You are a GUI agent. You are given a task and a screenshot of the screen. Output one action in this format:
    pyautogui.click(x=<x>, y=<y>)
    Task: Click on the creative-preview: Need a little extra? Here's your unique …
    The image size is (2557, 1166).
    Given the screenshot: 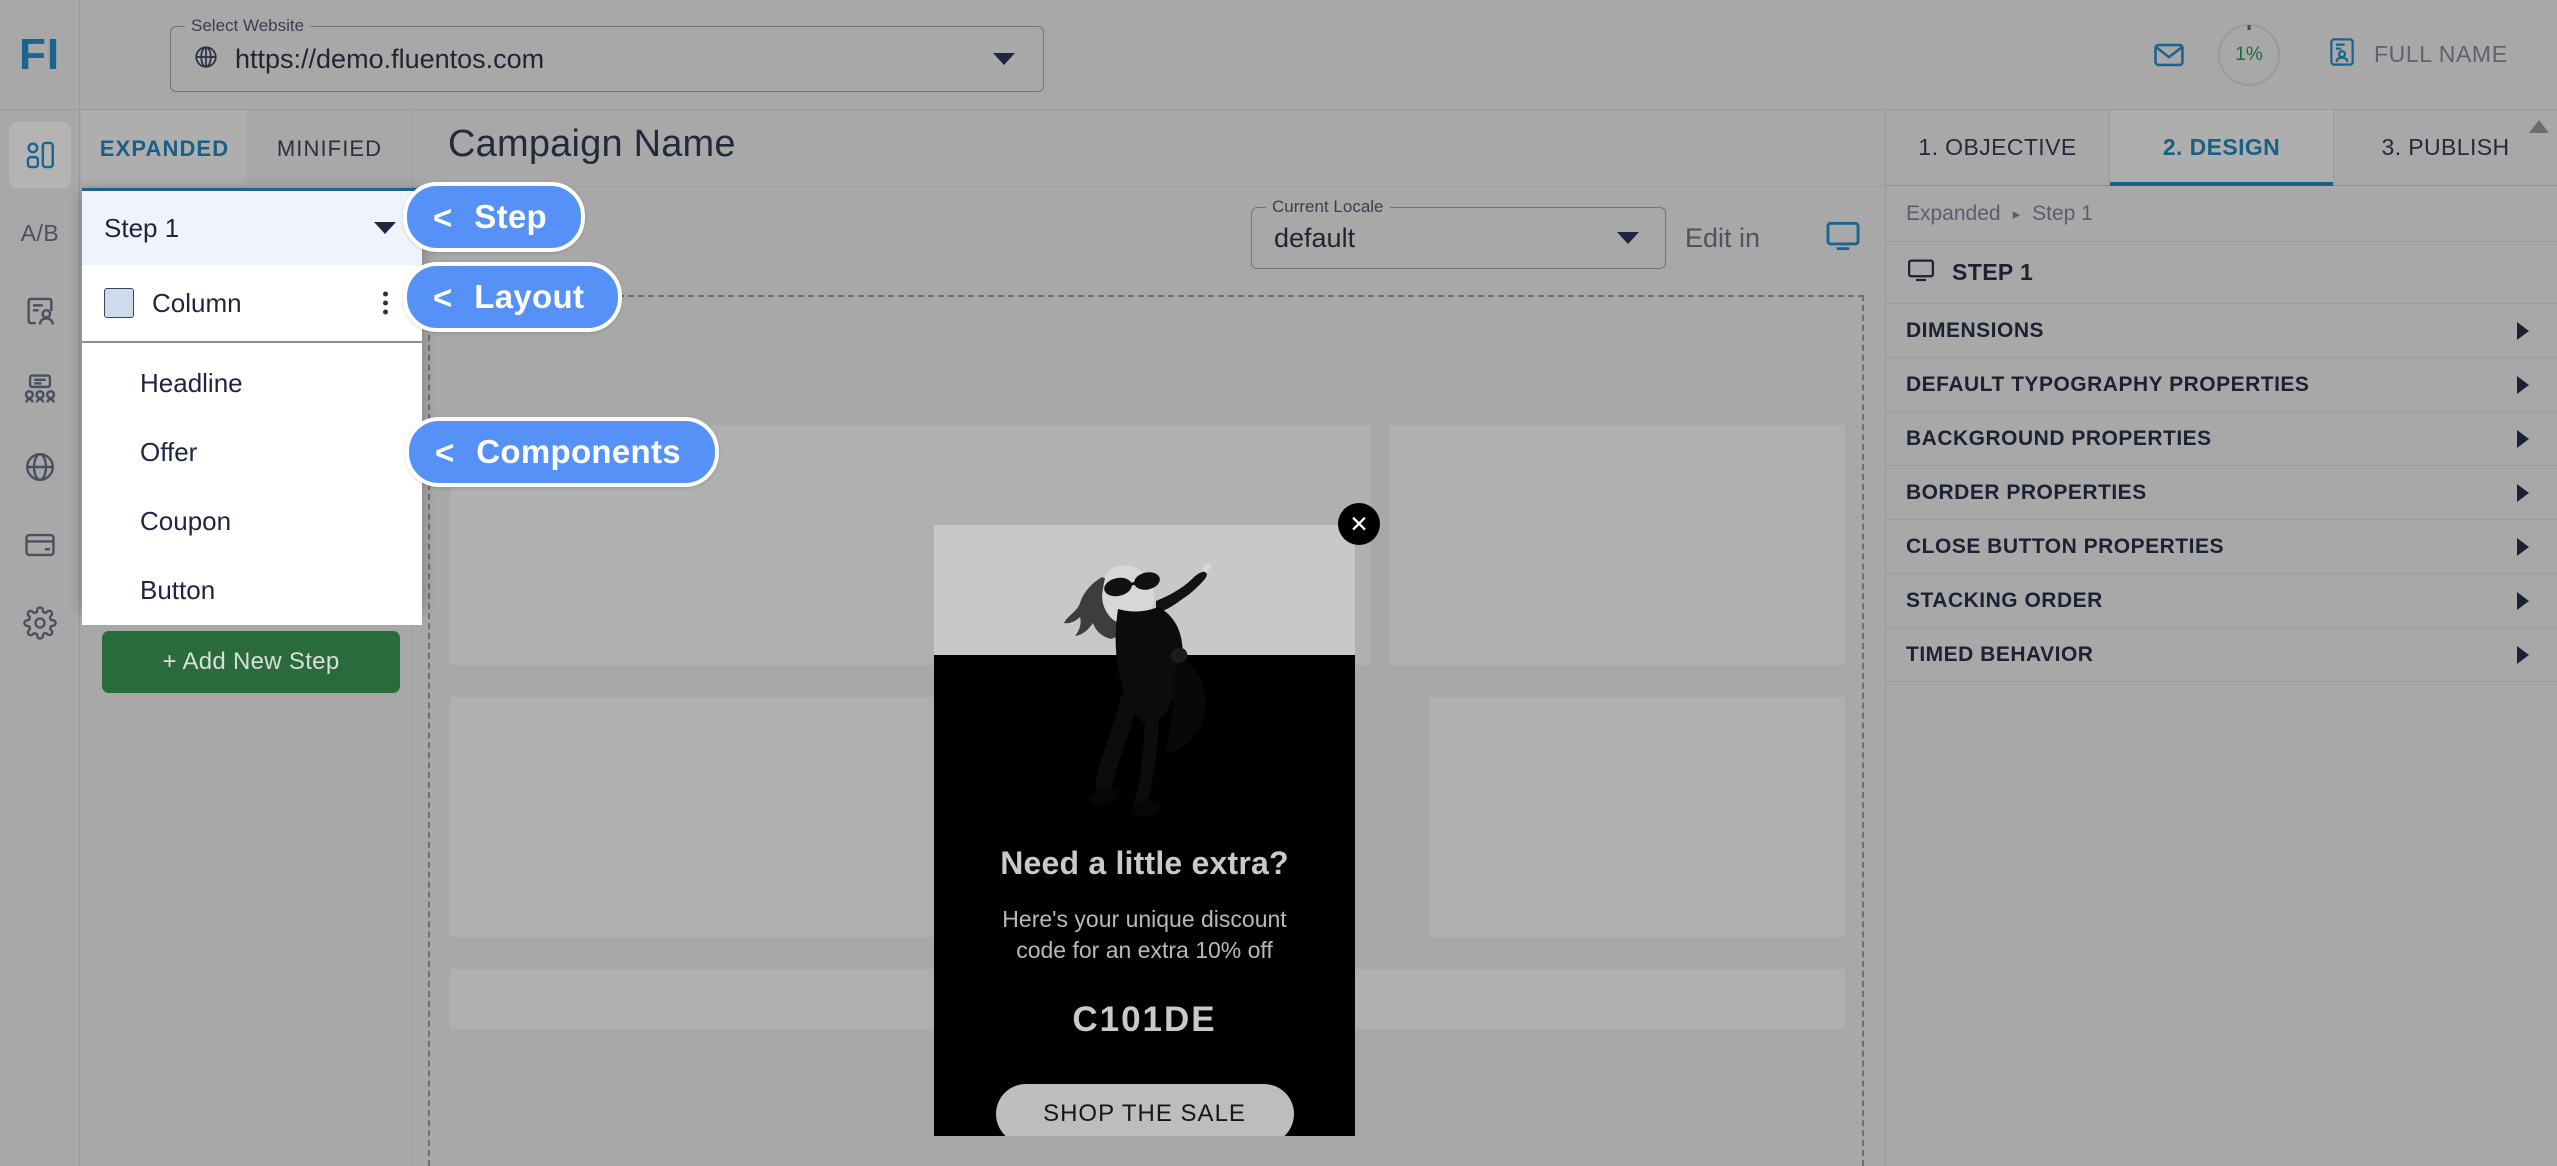 What is the action you would take?
    pyautogui.click(x=1144, y=830)
    